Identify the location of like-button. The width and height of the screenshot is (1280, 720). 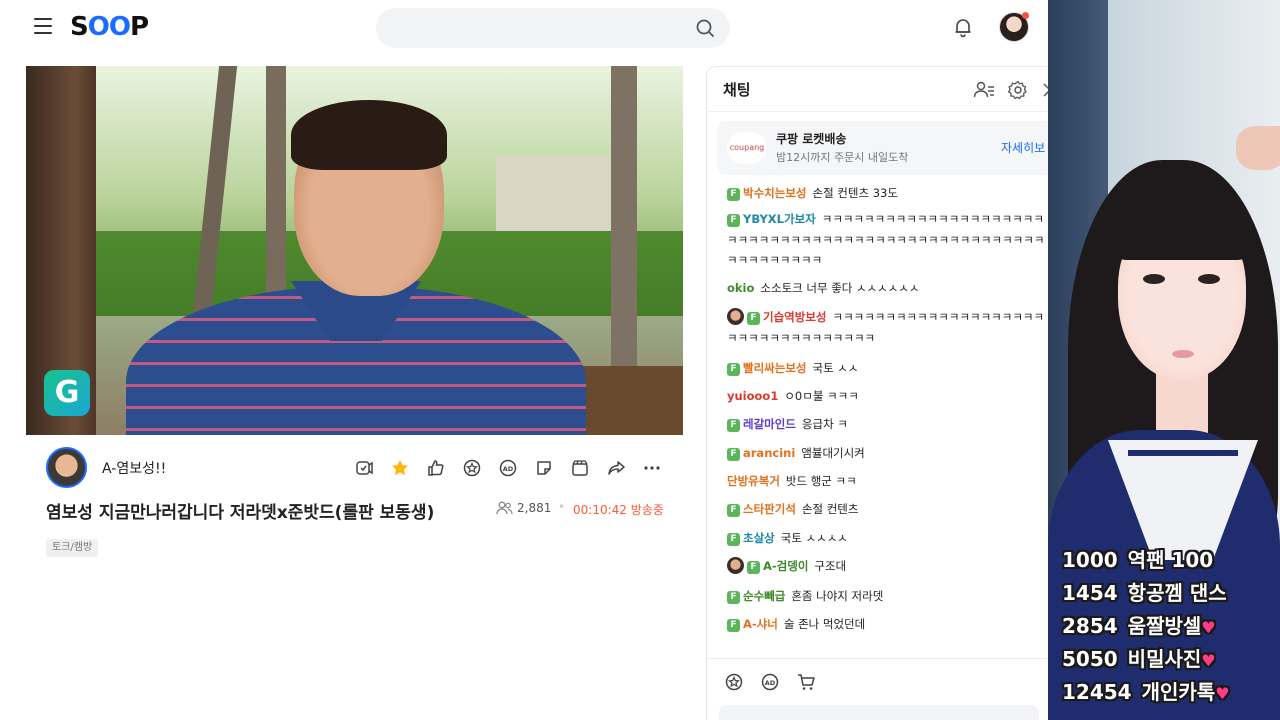
(435, 467).